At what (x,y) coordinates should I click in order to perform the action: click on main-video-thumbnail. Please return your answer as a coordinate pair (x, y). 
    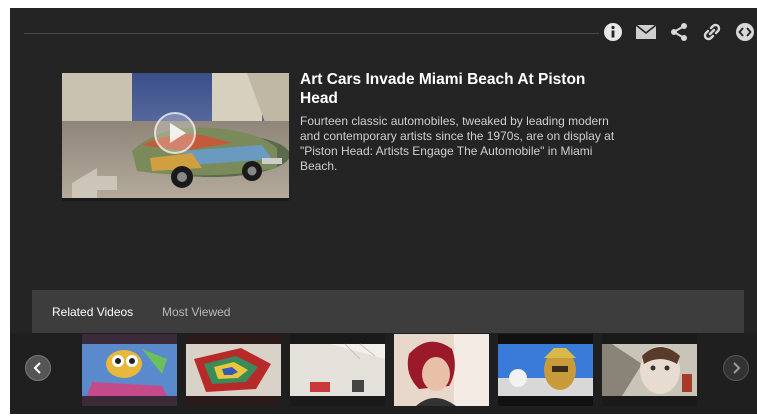
    Looking at the image, I should click on (175, 137).